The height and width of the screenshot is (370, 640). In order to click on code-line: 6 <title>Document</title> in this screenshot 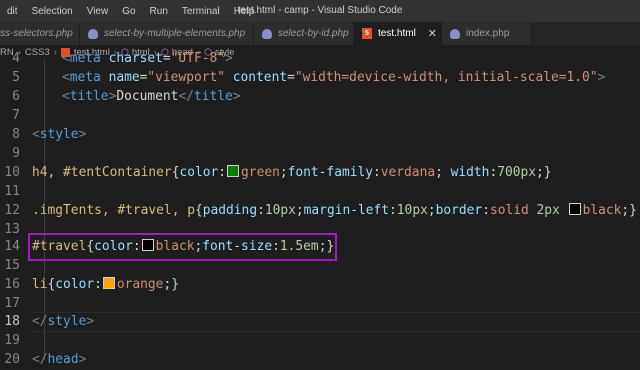, I will do `click(320, 97)`.